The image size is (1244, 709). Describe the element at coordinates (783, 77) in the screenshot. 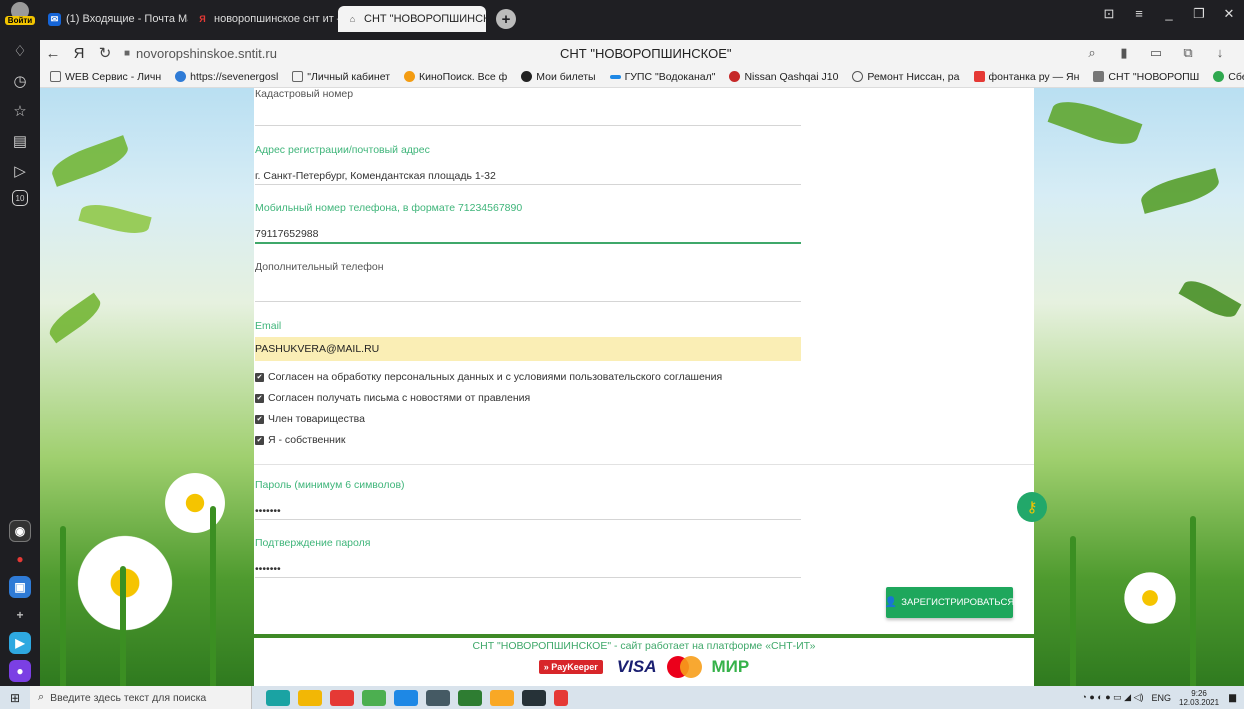

I see `bookmark-item: Nissan Qashqai J10` at that location.